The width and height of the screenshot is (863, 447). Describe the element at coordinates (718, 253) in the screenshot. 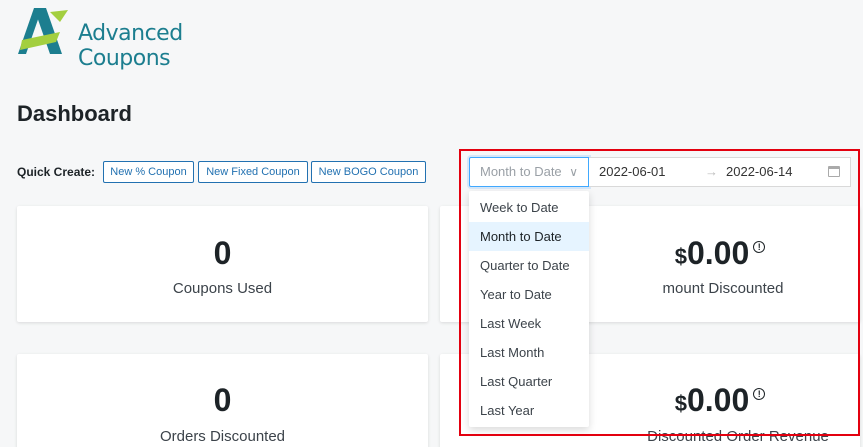

I see `amount-discounted-value: 0.00` at that location.